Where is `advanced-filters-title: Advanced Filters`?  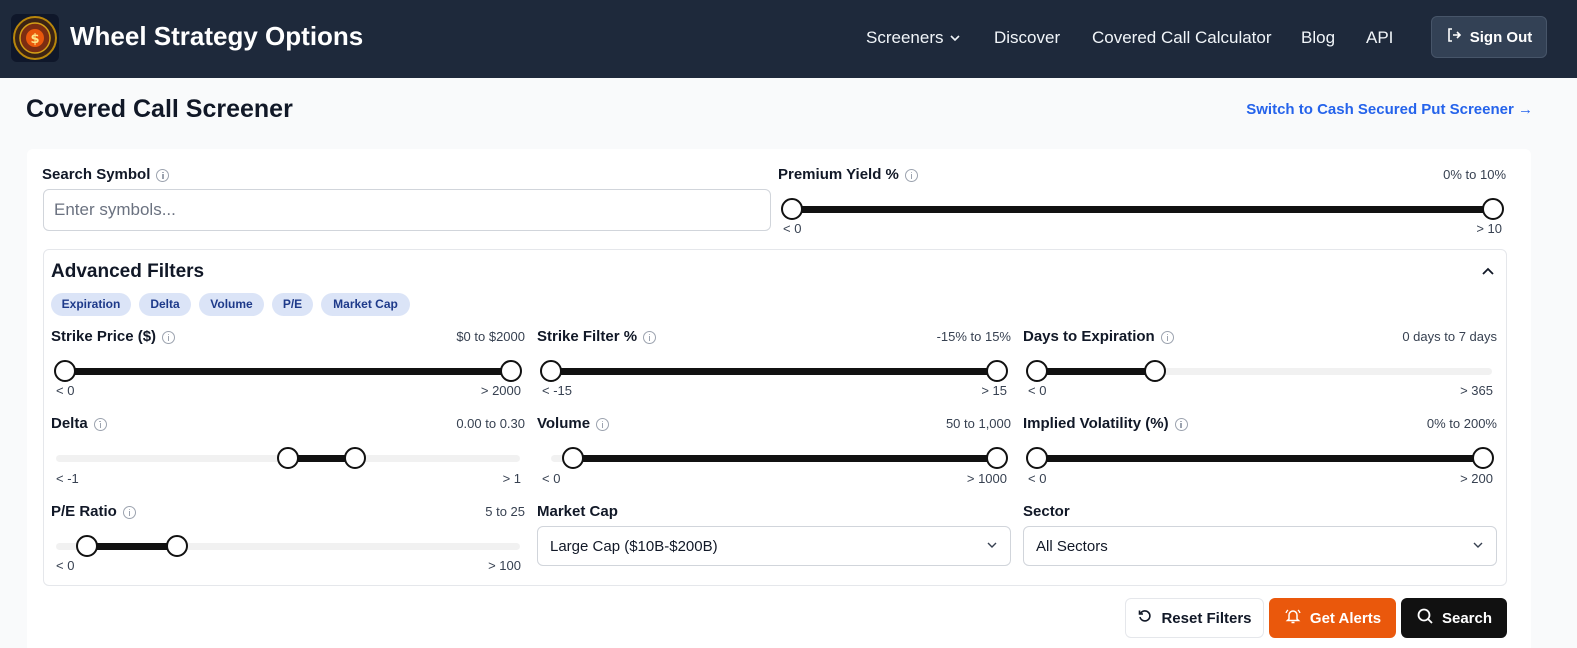 advanced-filters-title: Advanced Filters is located at coordinates (127, 272).